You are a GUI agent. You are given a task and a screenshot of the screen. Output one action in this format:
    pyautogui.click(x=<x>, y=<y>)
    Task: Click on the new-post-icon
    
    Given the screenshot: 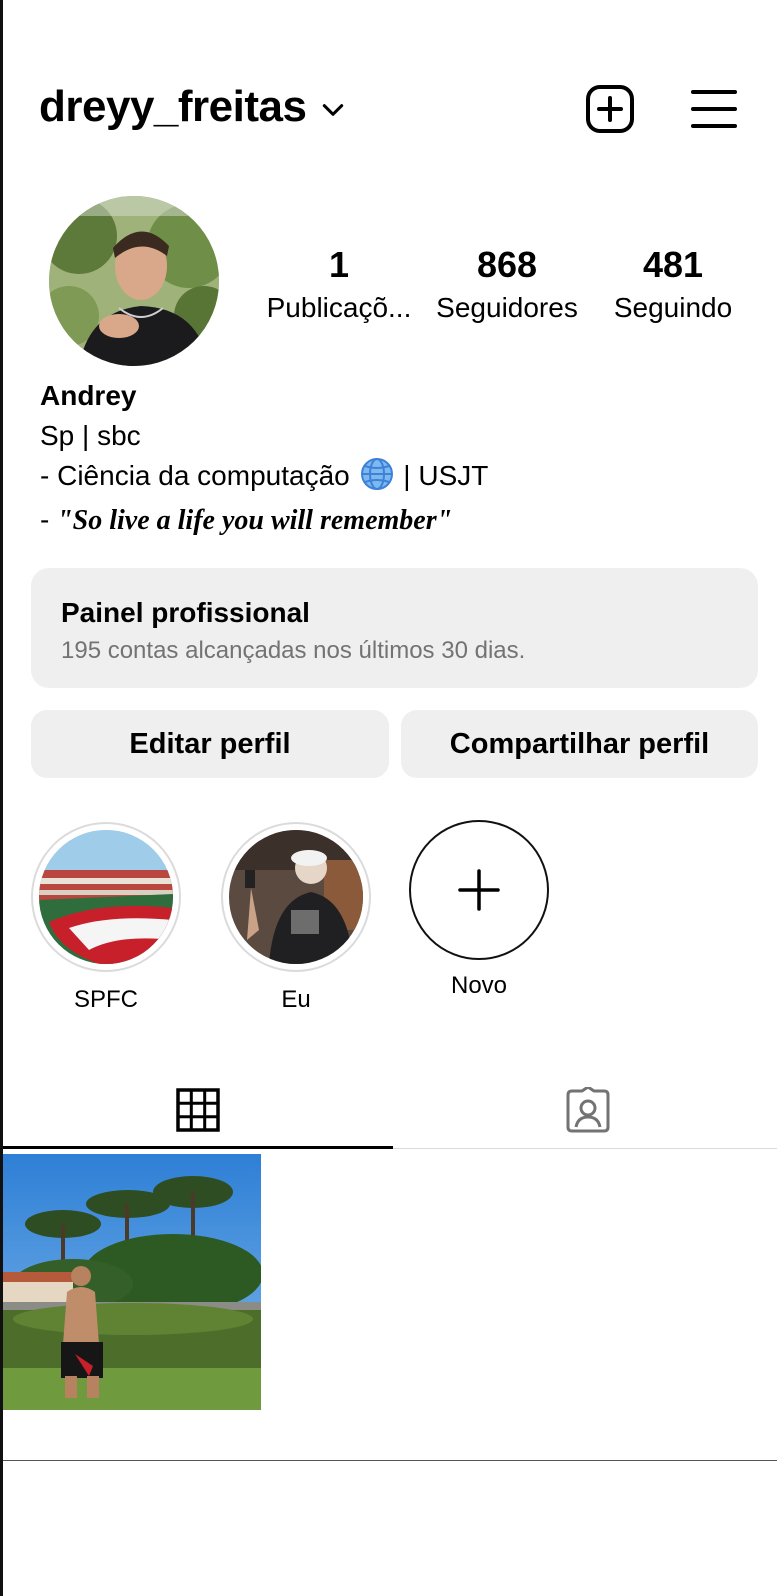 What is the action you would take?
    pyautogui.click(x=610, y=109)
    